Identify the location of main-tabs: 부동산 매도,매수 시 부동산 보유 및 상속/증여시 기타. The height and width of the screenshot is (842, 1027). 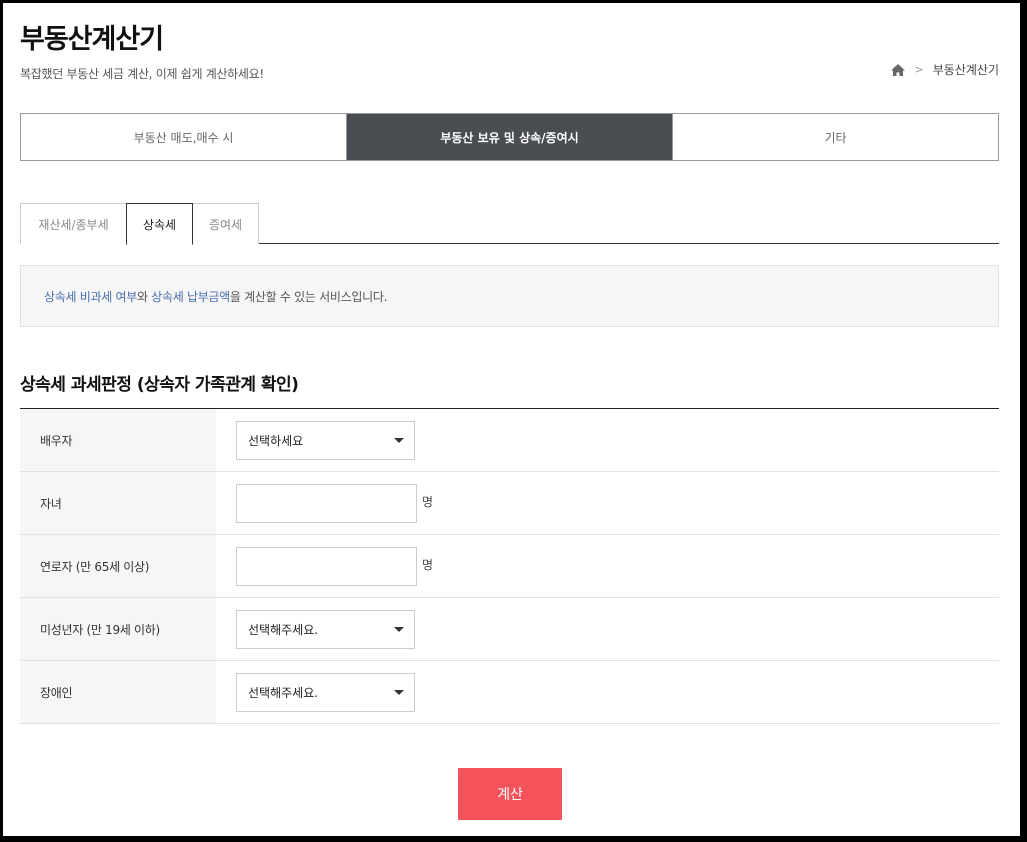
(509, 137).